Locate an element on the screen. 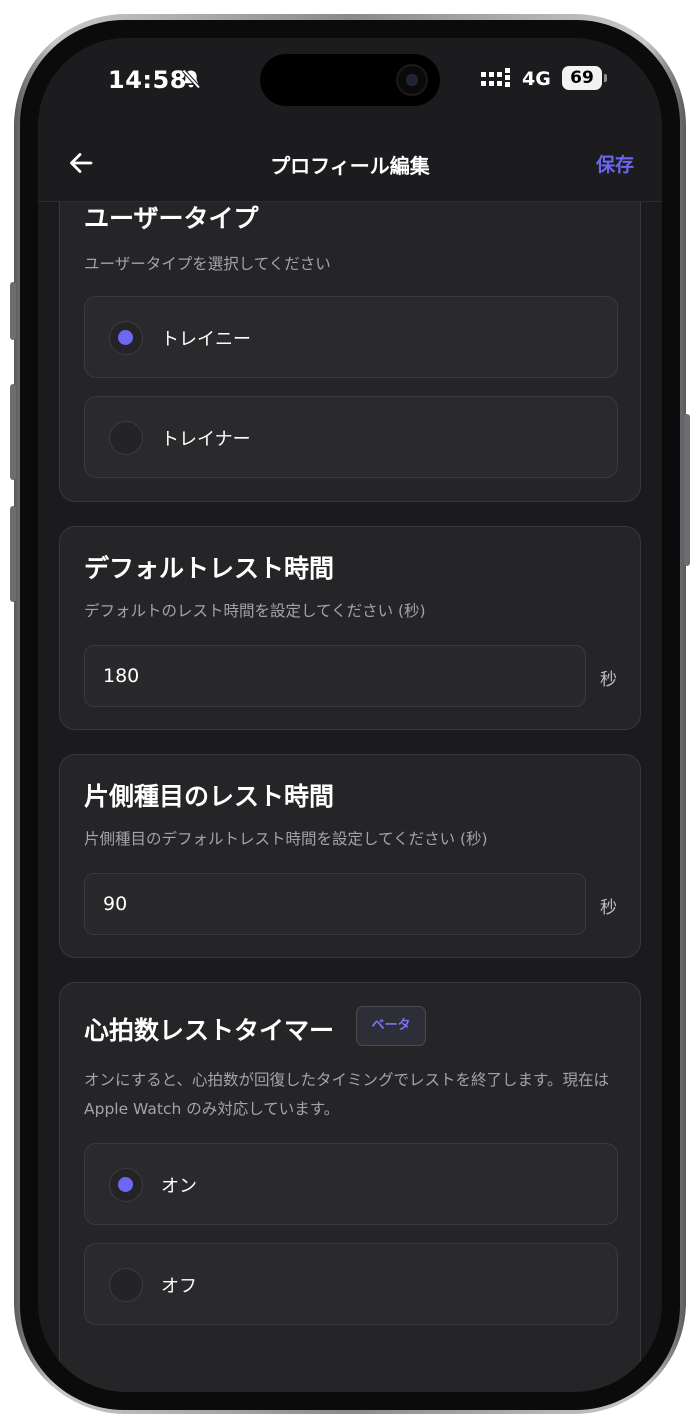 The width and height of the screenshot is (698, 1428). bell-slash-icon is located at coordinates (191, 79).